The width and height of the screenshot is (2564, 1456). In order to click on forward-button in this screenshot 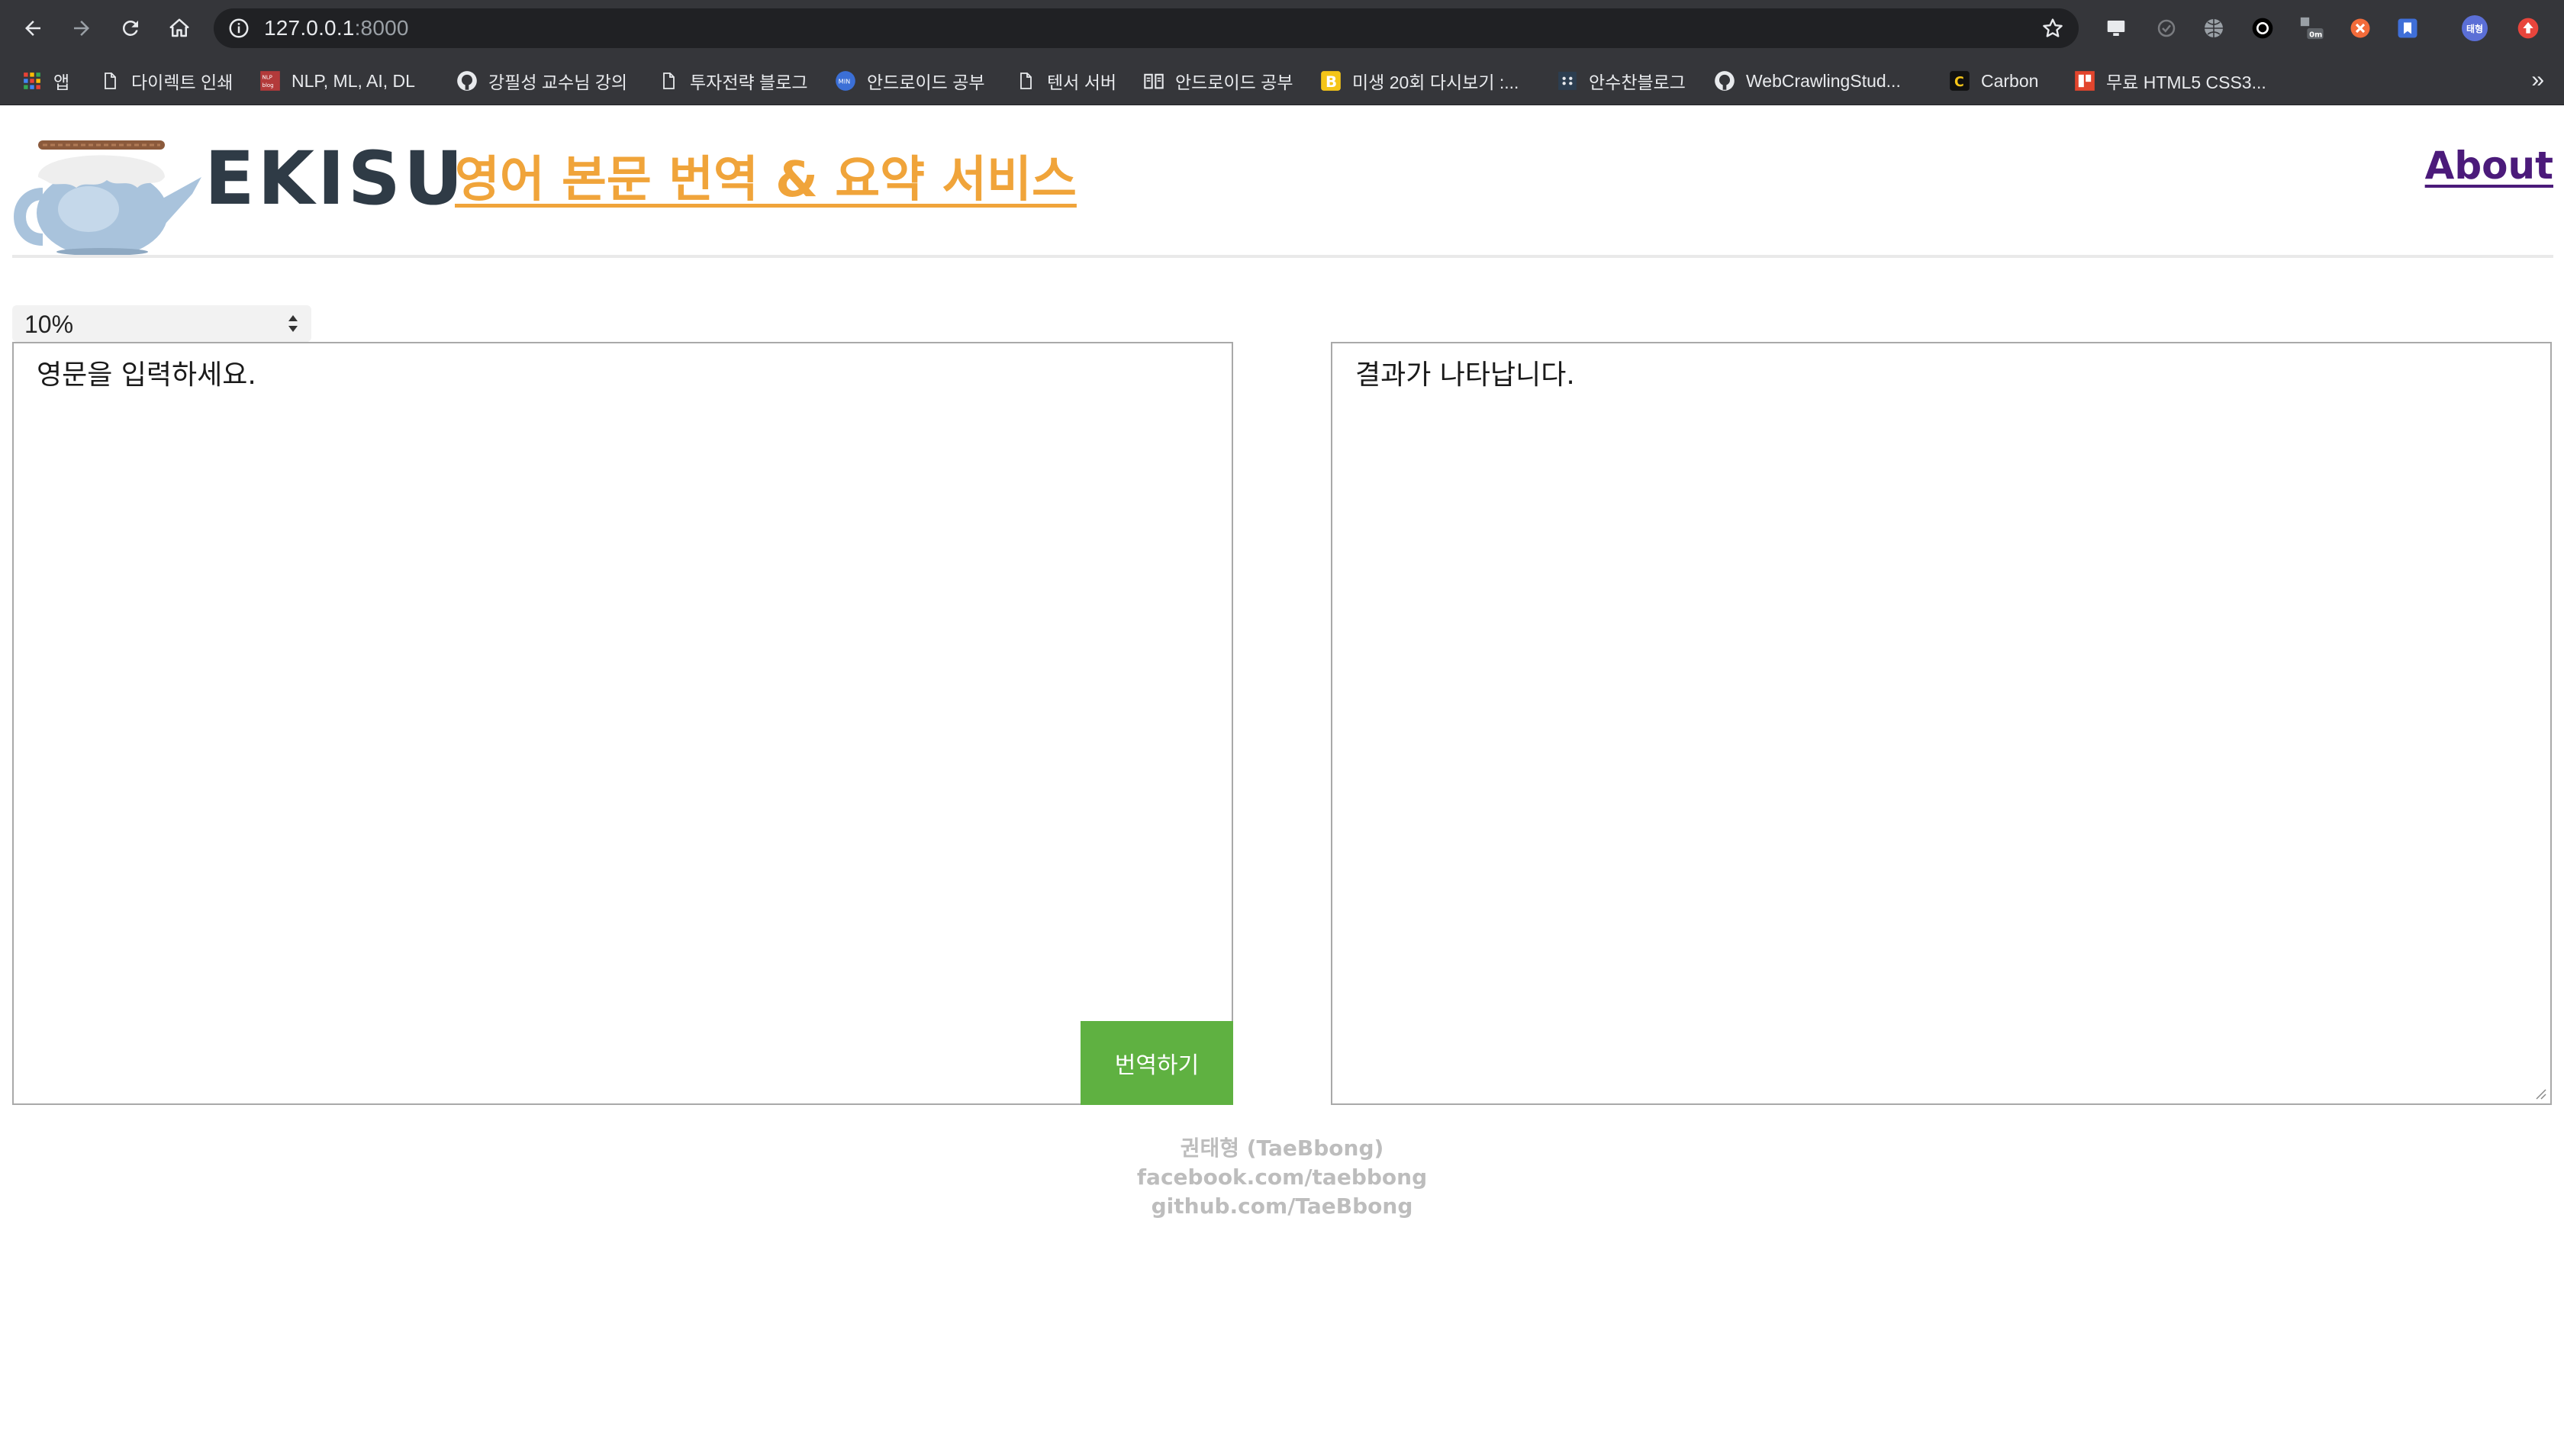, I will do `click(81, 28)`.